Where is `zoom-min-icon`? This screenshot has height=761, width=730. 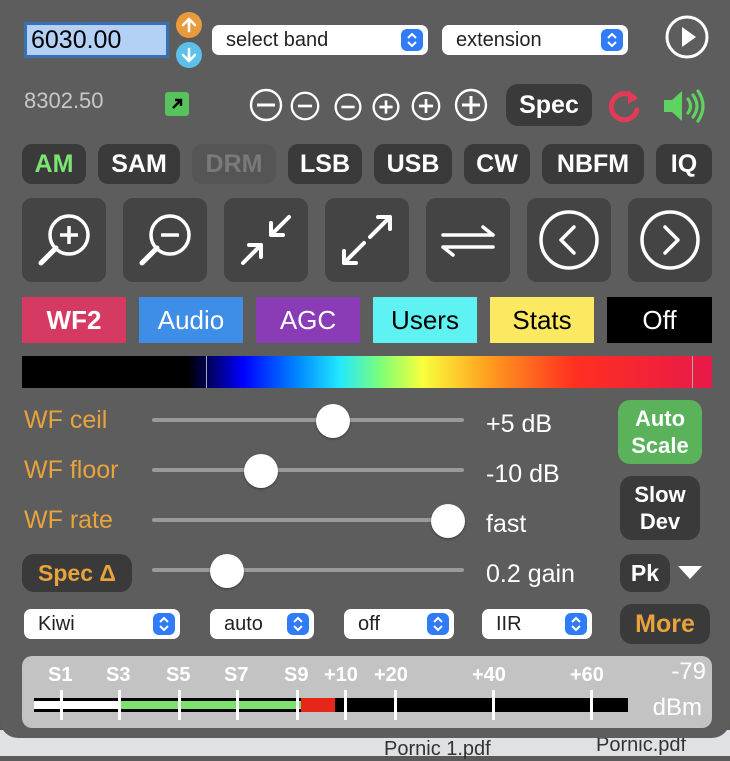
zoom-min-icon is located at coordinates (266, 240).